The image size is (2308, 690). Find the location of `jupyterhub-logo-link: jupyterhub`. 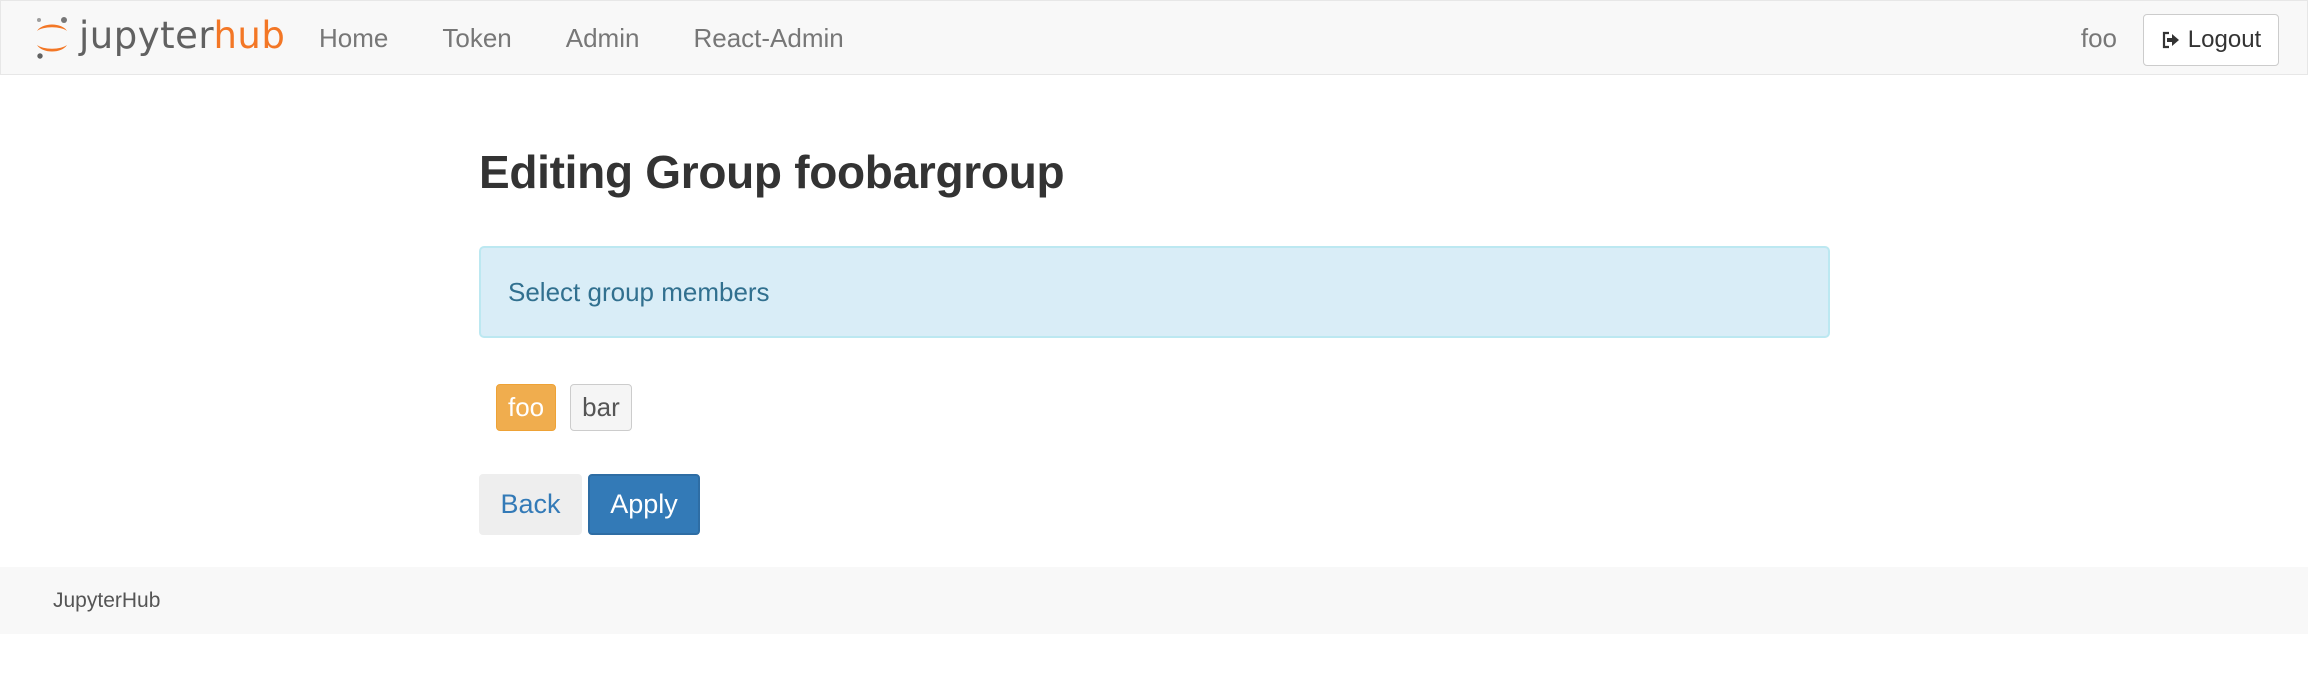

jupyterhub-logo-link: jupyterhub is located at coordinates (158, 37).